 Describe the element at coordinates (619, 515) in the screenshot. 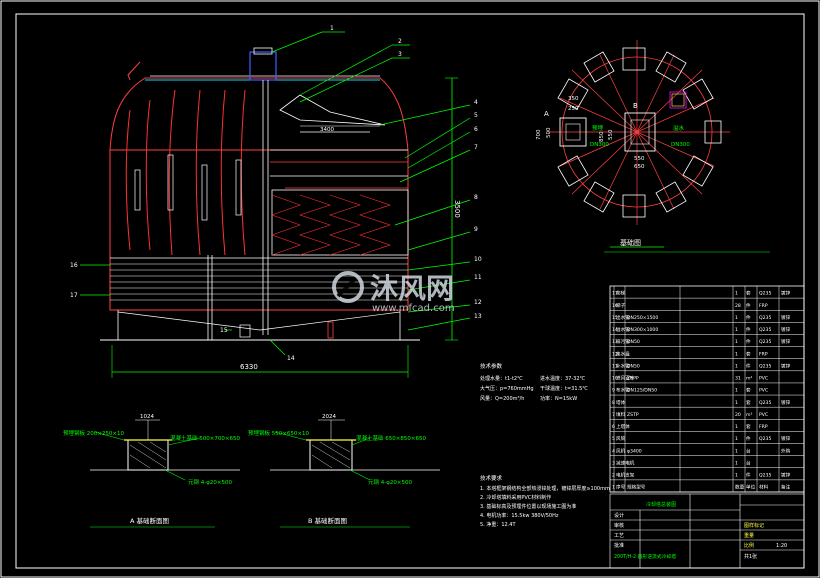

I see `title-cell-design: 设计` at that location.